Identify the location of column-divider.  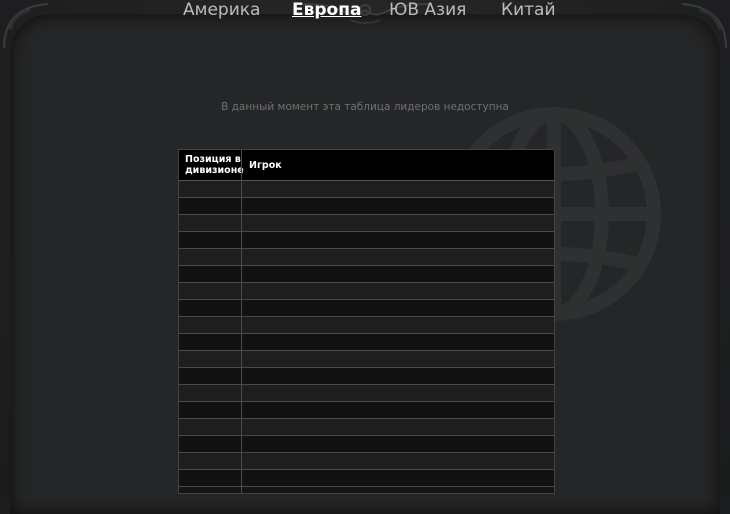
(241, 321).